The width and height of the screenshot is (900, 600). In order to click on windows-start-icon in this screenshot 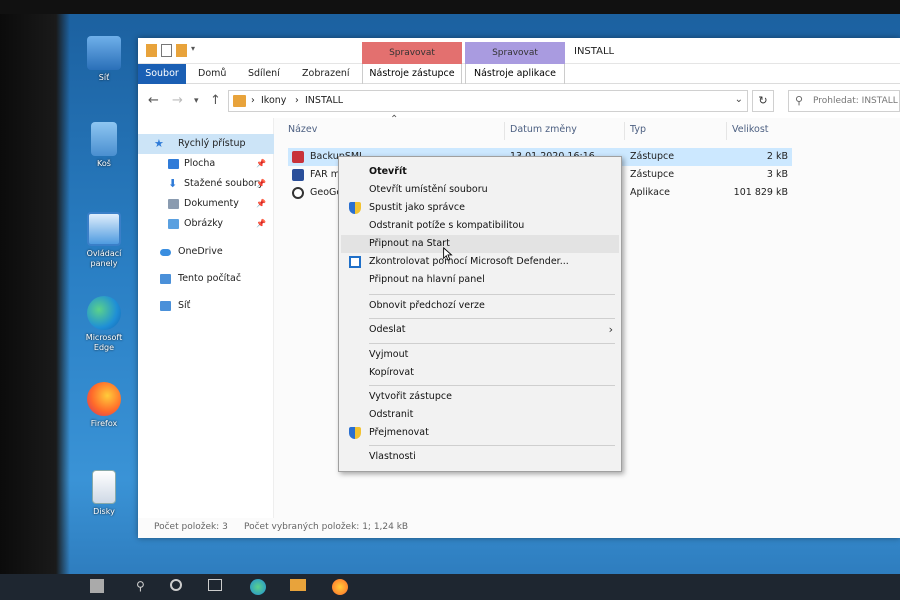, I will do `click(97, 586)`.